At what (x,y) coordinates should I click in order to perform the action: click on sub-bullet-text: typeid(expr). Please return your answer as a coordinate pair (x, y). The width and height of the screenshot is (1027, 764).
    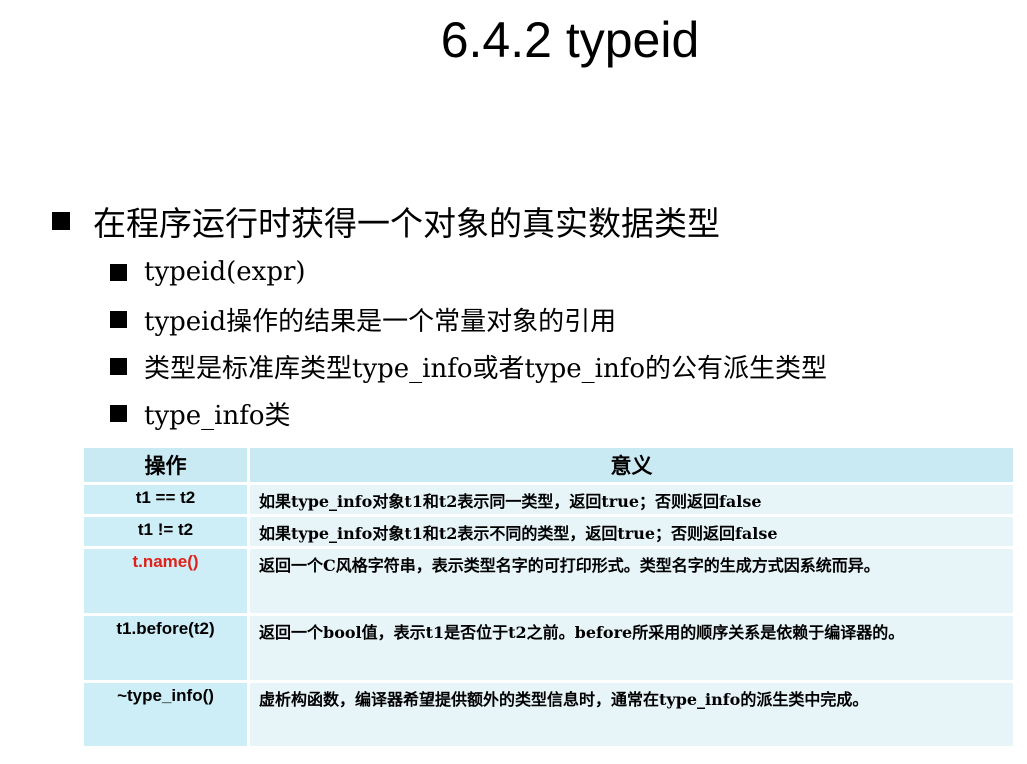
    Looking at the image, I should click on (225, 272).